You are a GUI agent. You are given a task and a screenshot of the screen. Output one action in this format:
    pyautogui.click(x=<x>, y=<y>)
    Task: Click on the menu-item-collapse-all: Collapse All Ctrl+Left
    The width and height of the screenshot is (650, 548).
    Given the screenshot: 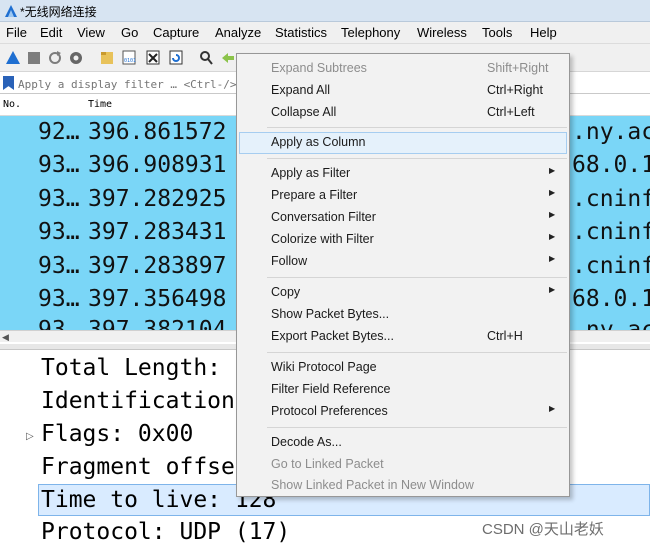 What is the action you would take?
    pyautogui.click(x=403, y=112)
    